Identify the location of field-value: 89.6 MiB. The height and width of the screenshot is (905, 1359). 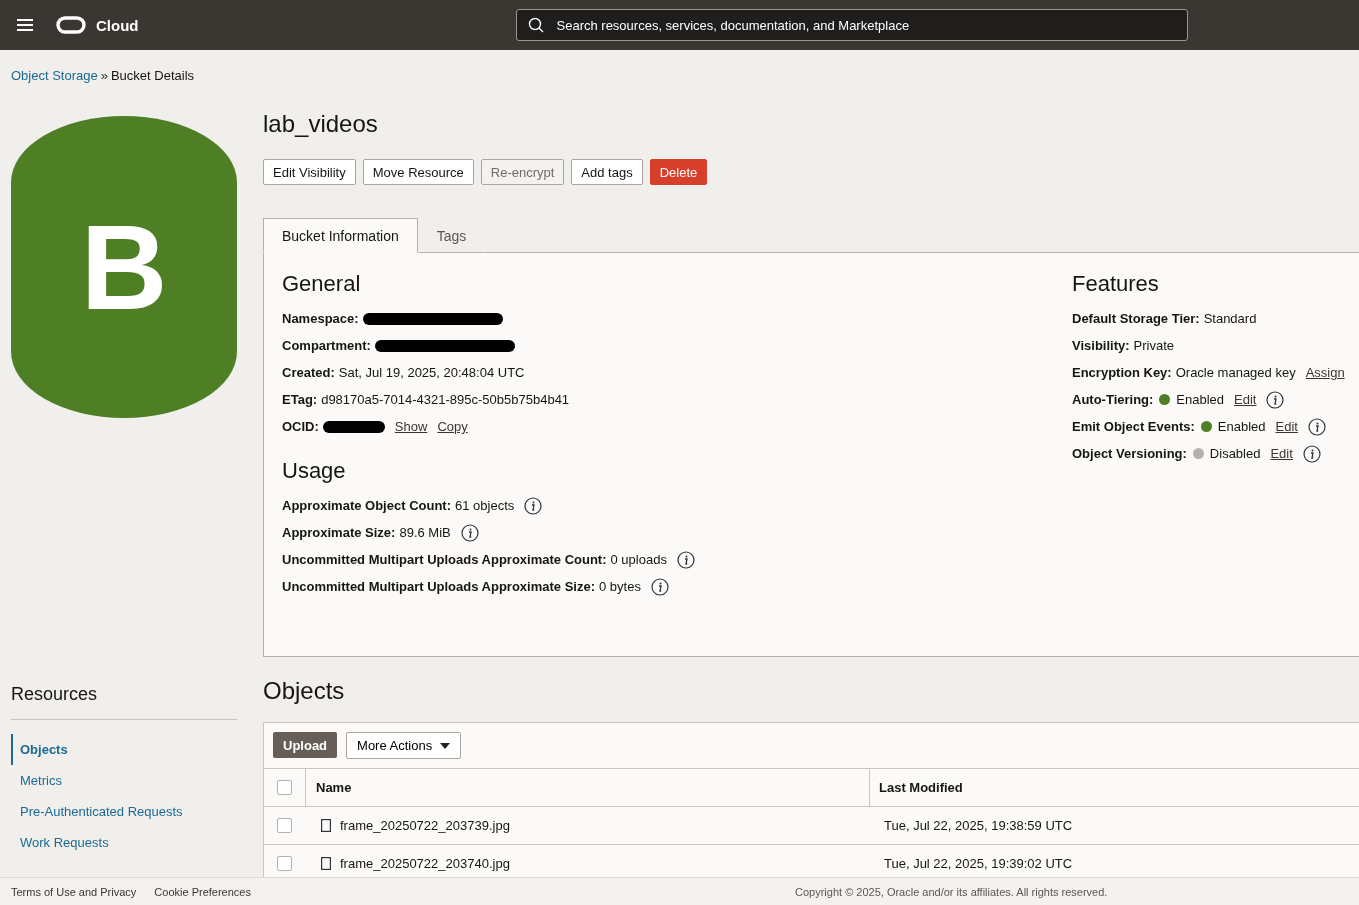
(425, 532).